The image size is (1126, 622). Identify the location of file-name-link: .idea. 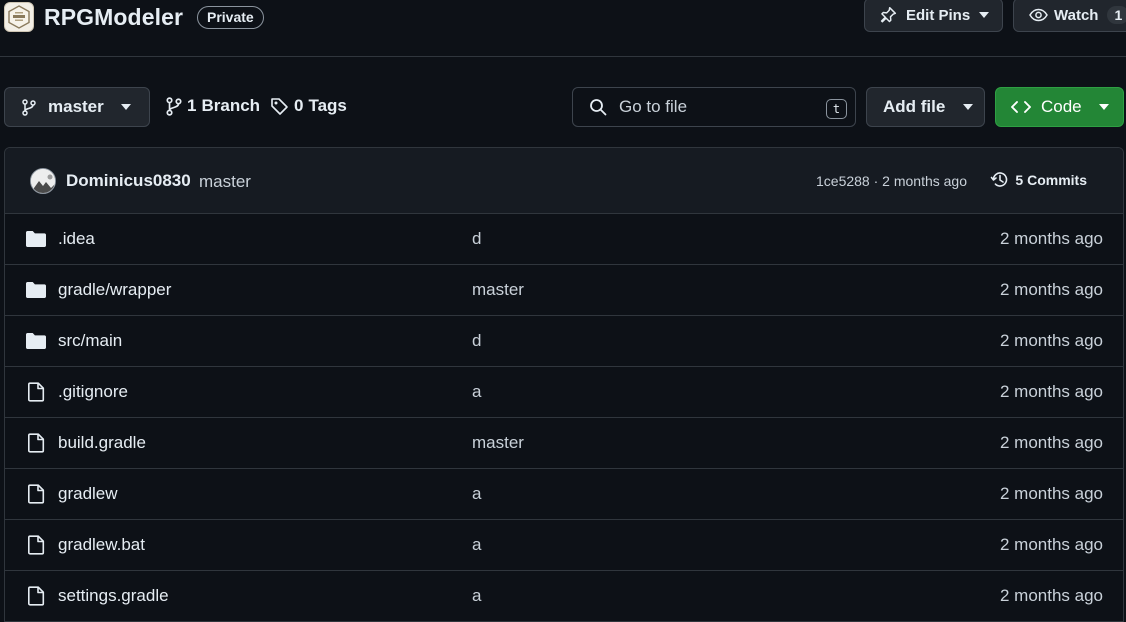
(76, 239).